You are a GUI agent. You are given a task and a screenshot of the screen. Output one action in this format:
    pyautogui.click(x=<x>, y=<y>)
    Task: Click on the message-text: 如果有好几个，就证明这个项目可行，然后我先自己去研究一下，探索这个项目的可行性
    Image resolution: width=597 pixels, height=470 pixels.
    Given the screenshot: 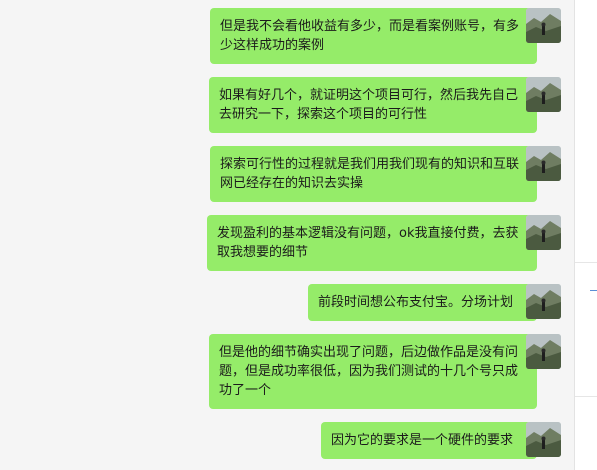 What is the action you would take?
    pyautogui.click(x=369, y=105)
    